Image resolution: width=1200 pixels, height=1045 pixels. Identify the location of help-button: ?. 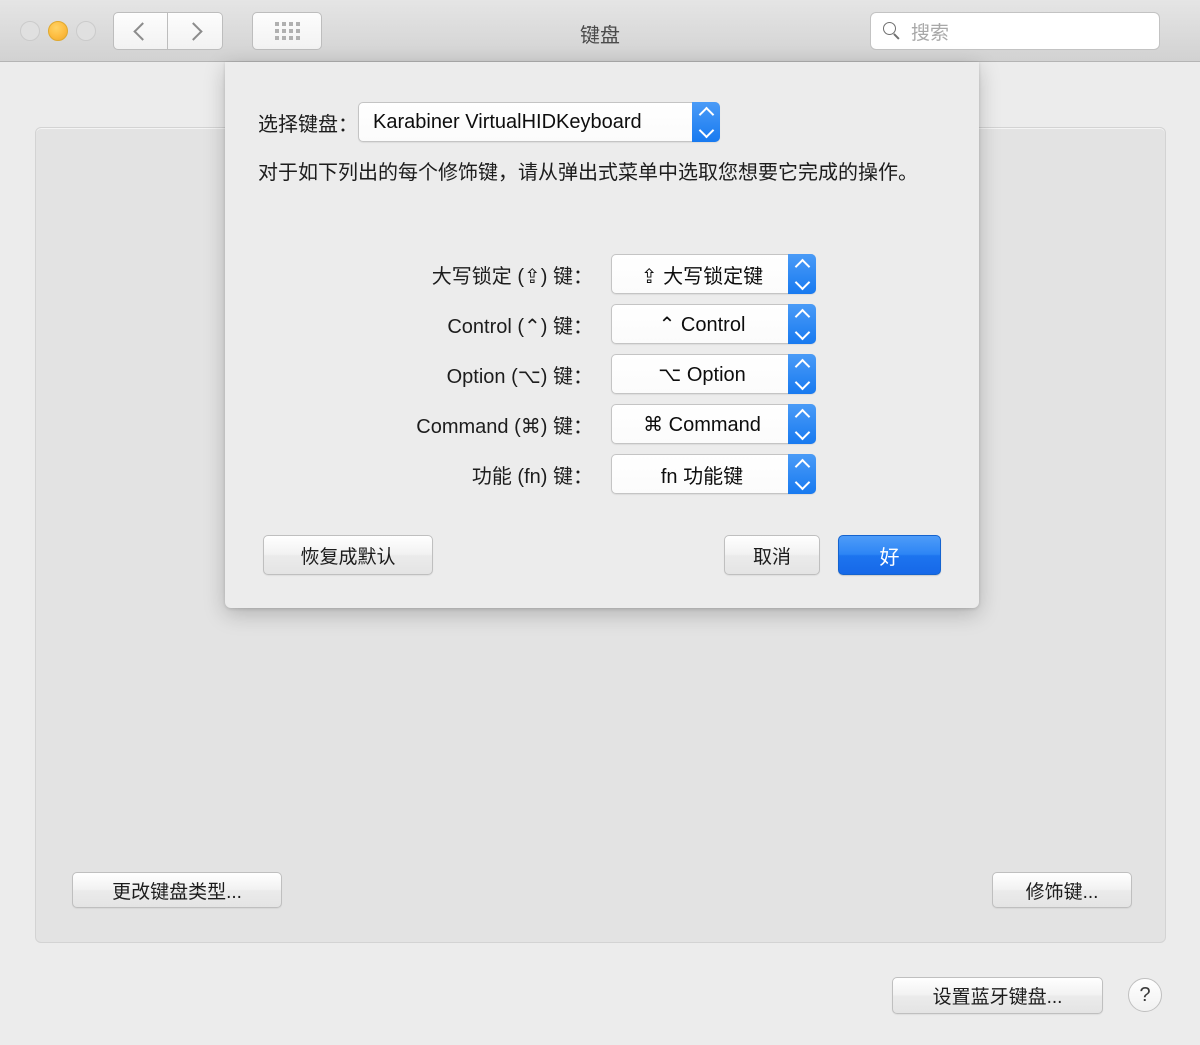
(1145, 995).